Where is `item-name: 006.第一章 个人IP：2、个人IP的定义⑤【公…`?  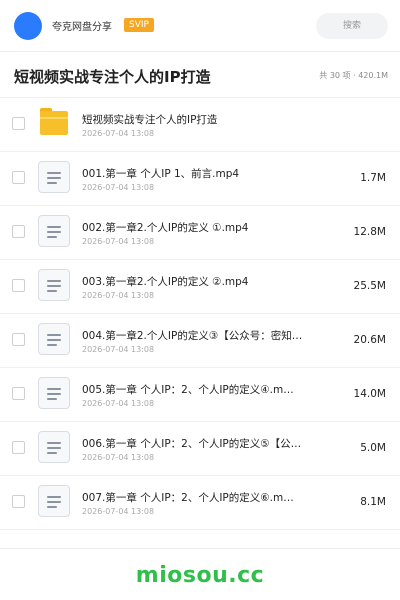
item-name: 006.第一章 个人IP：2、个人IP的定义⑤【公… is located at coordinates (192, 444).